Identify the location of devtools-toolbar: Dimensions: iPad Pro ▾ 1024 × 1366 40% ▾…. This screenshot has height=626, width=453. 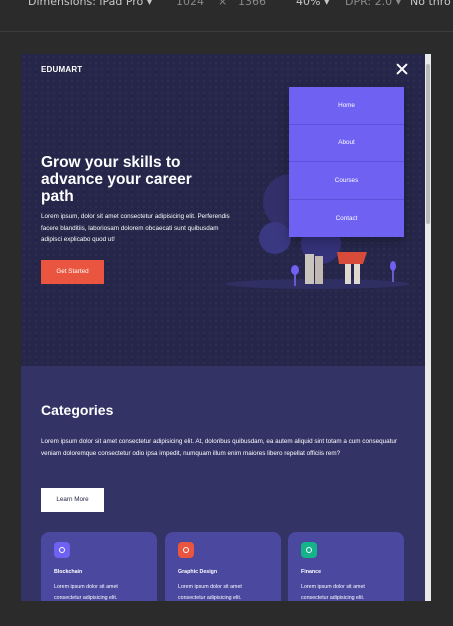
(226, 5).